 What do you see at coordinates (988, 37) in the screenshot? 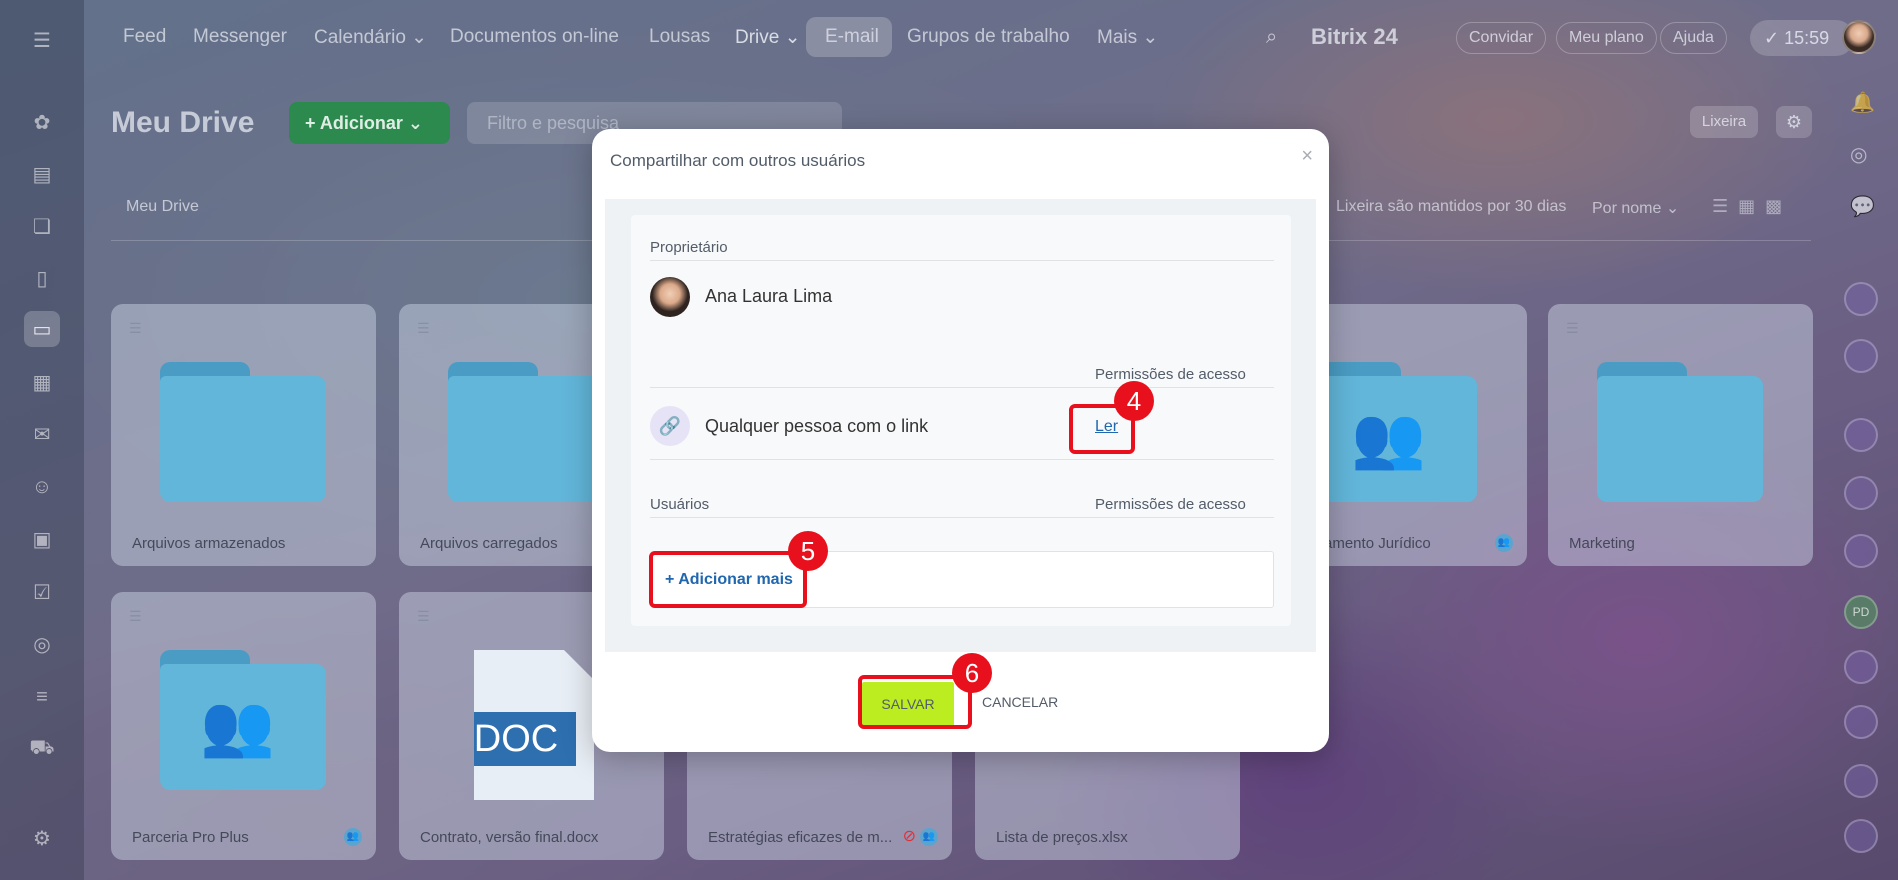
I see `nav-workgroups: Grupos de trabalho` at bounding box center [988, 37].